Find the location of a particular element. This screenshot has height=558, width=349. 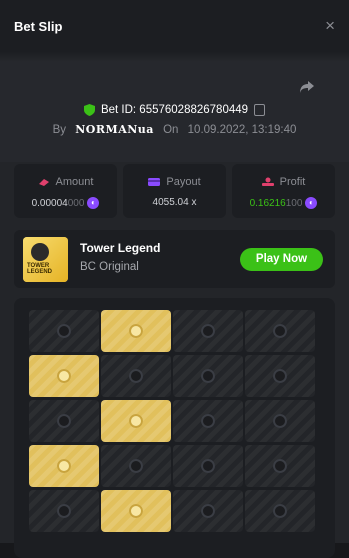

profit-icon is located at coordinates (267, 181).